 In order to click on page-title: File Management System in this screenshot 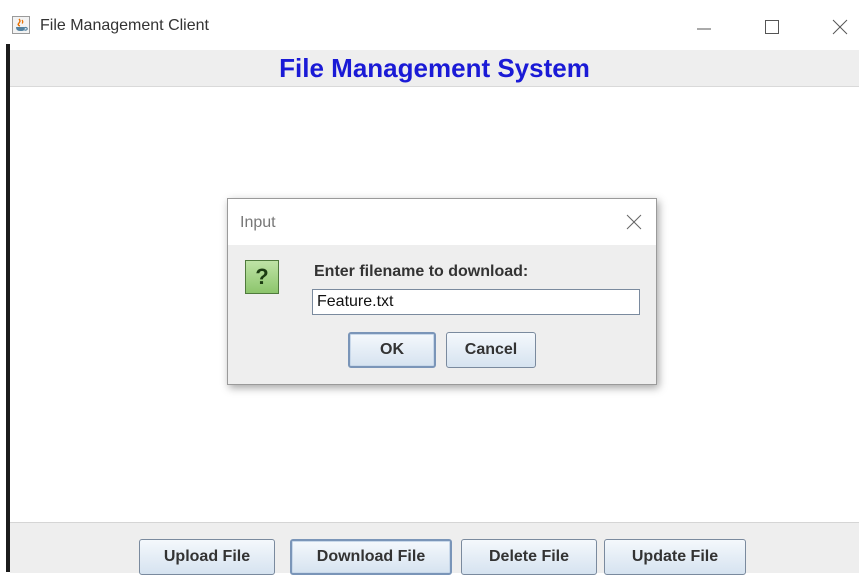, I will do `click(434, 68)`.